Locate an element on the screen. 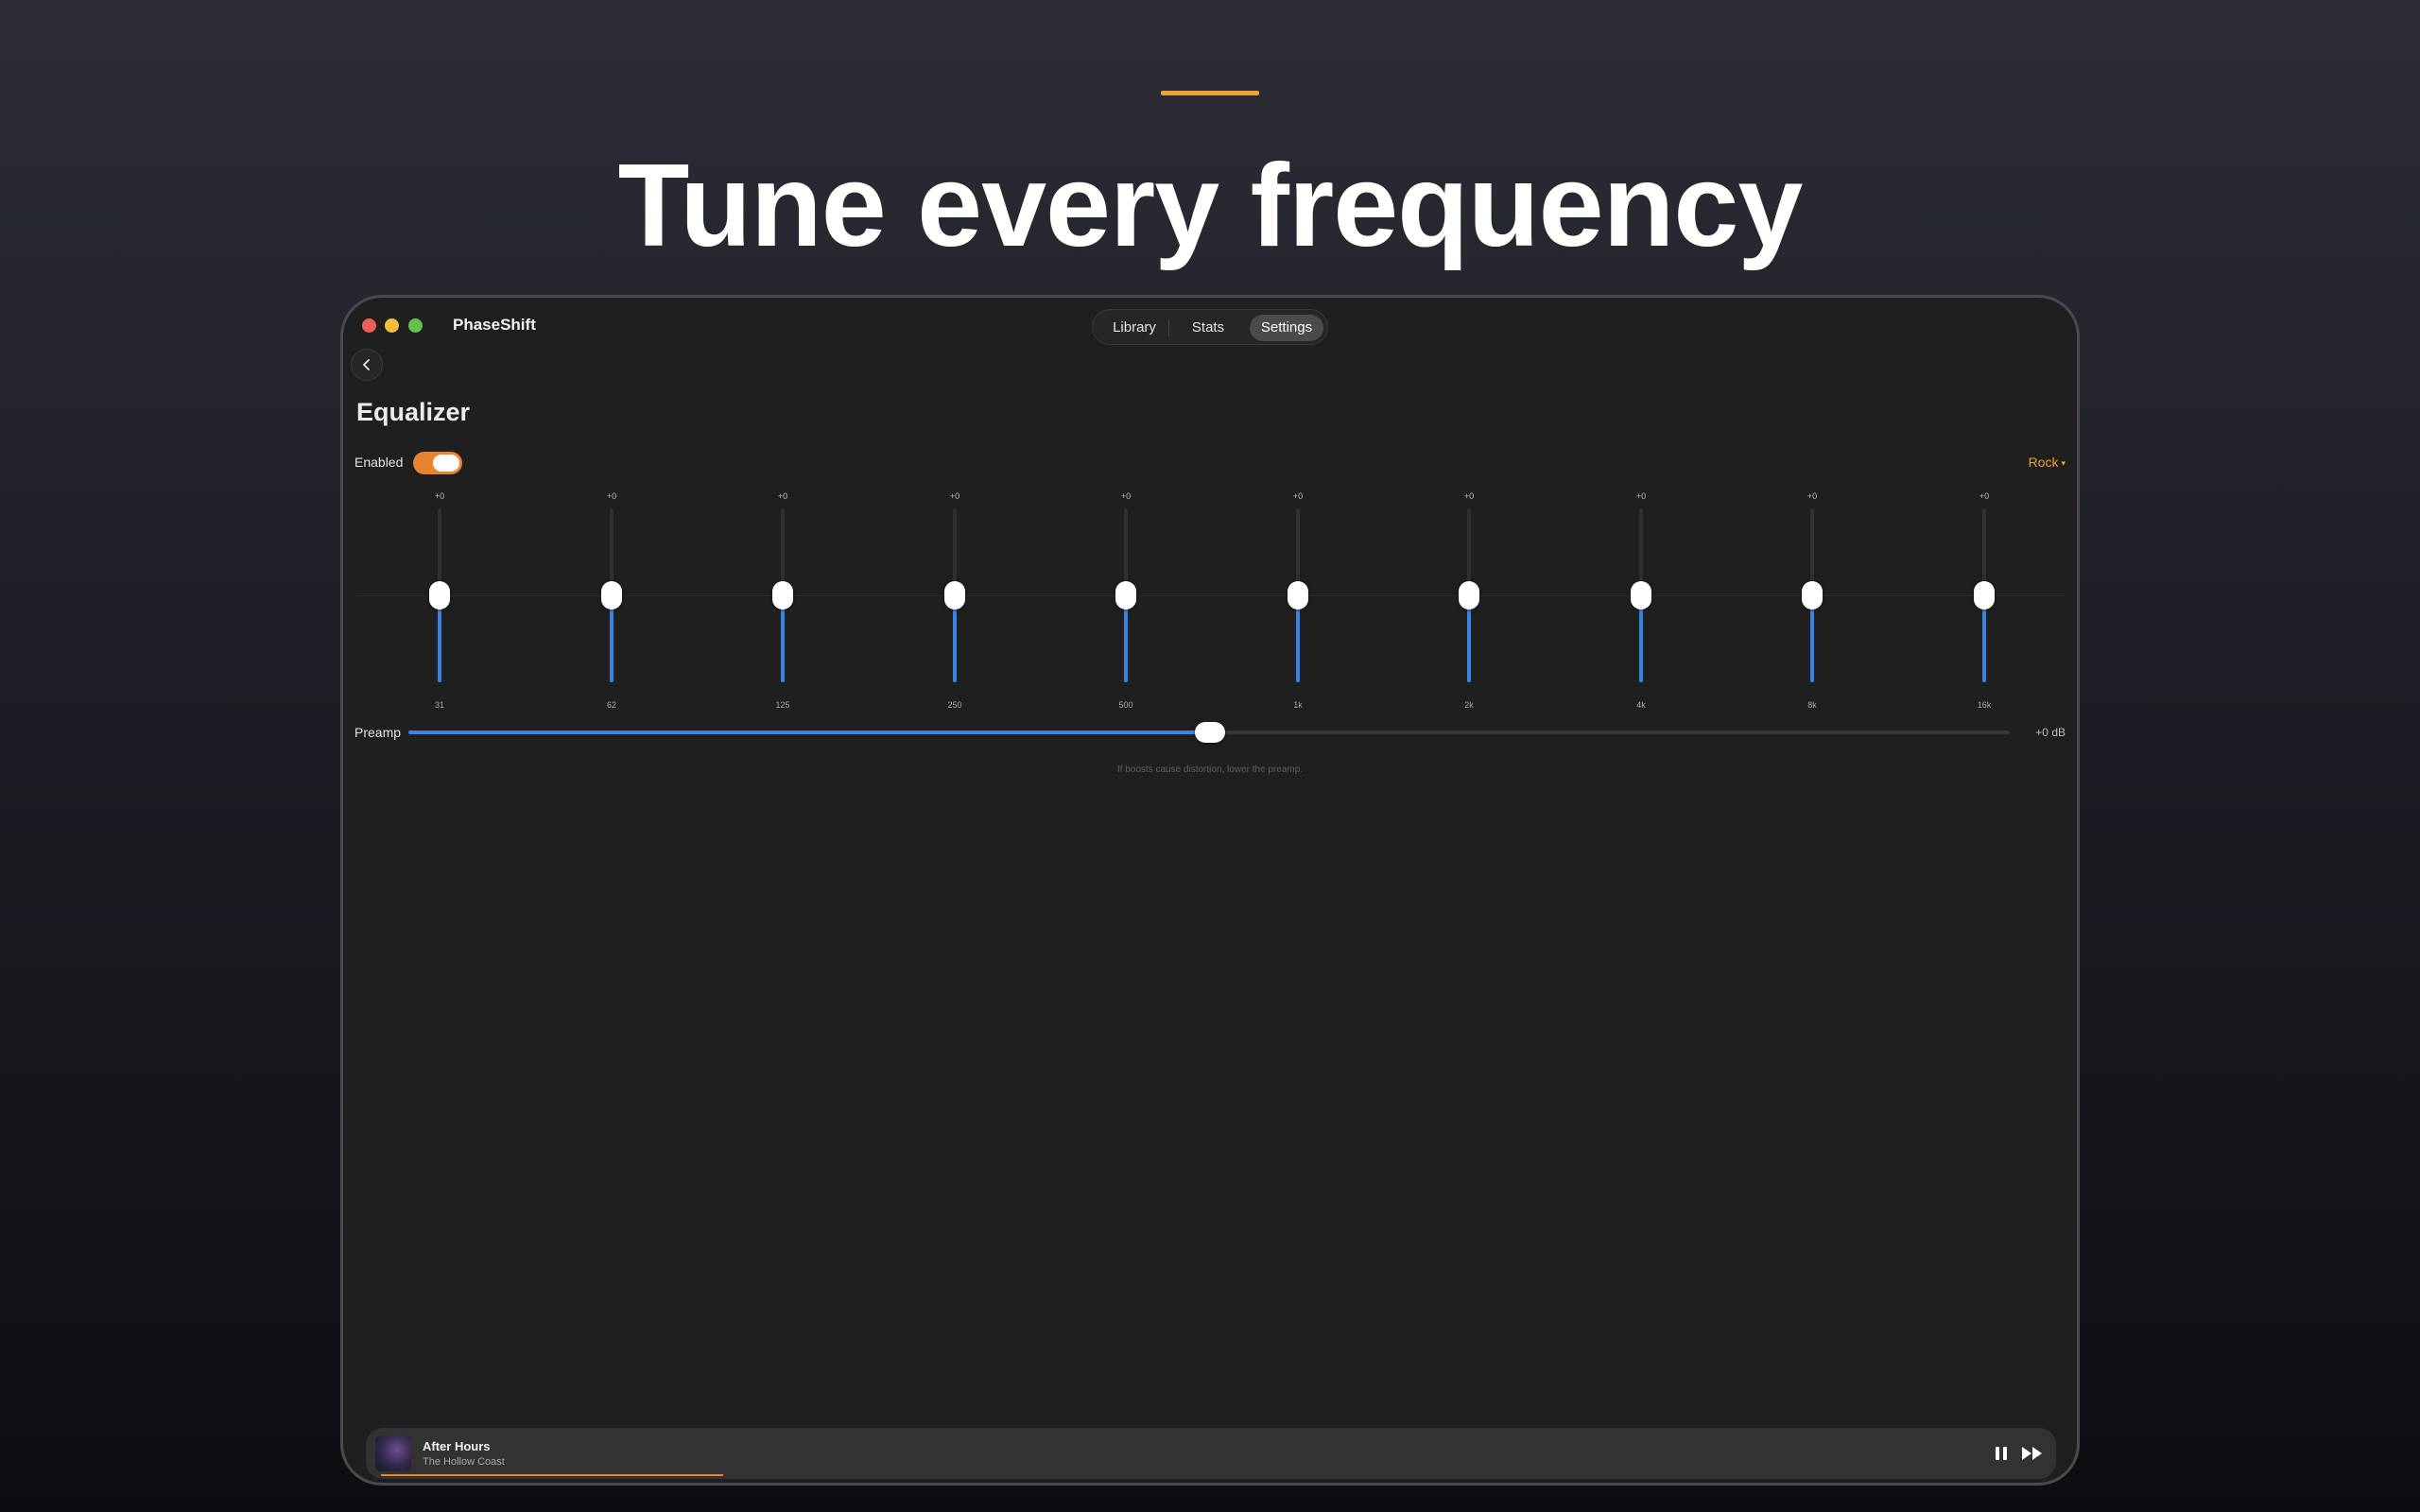 This screenshot has width=2420, height=1512. pause-icon is located at coordinates (2001, 1453).